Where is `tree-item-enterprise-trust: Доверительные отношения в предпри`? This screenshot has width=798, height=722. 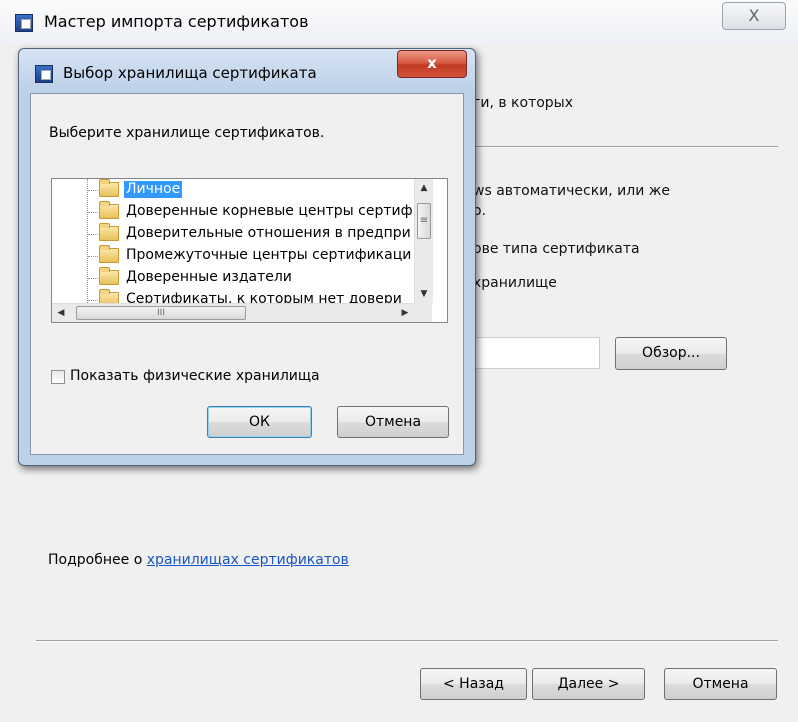
tree-item-enterprise-trust: Доверительные отношения в предпри is located at coordinates (233, 234).